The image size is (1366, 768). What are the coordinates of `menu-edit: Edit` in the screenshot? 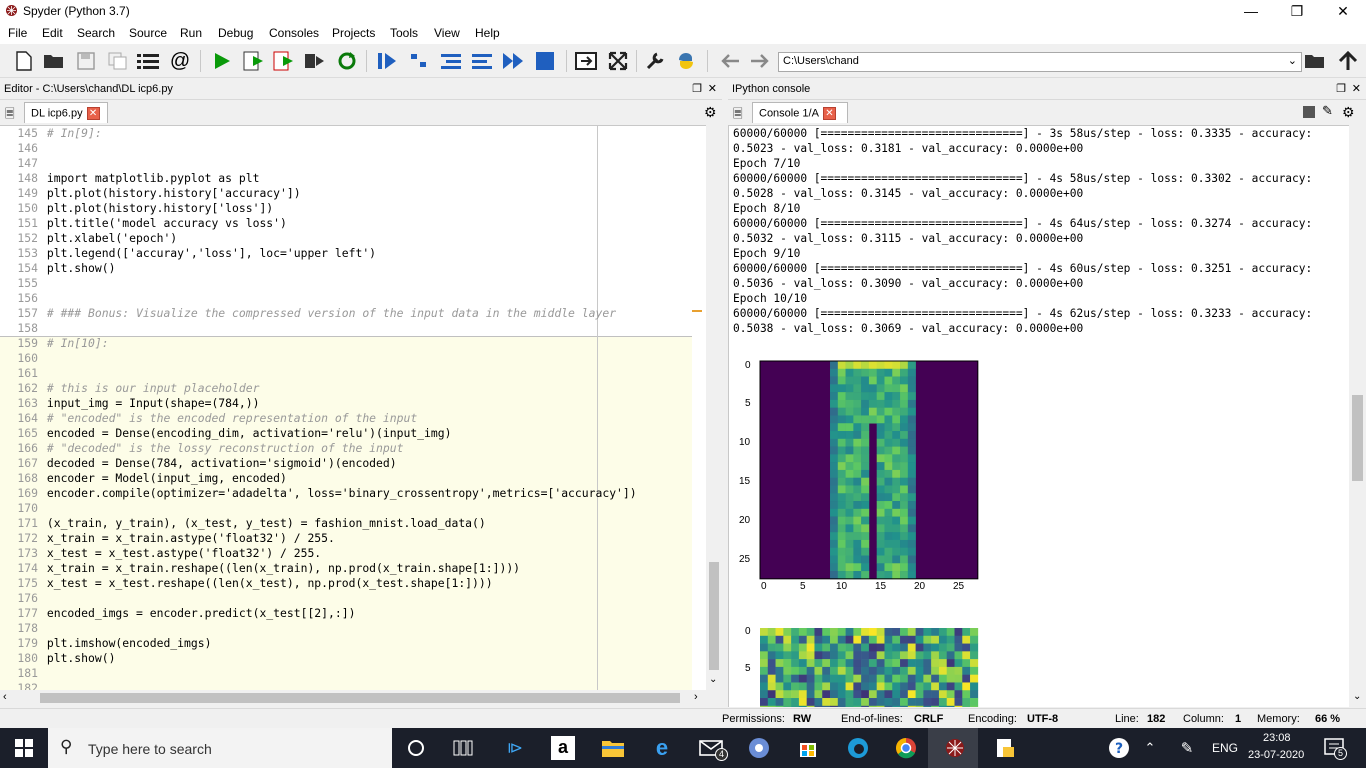 It's located at (52, 33).